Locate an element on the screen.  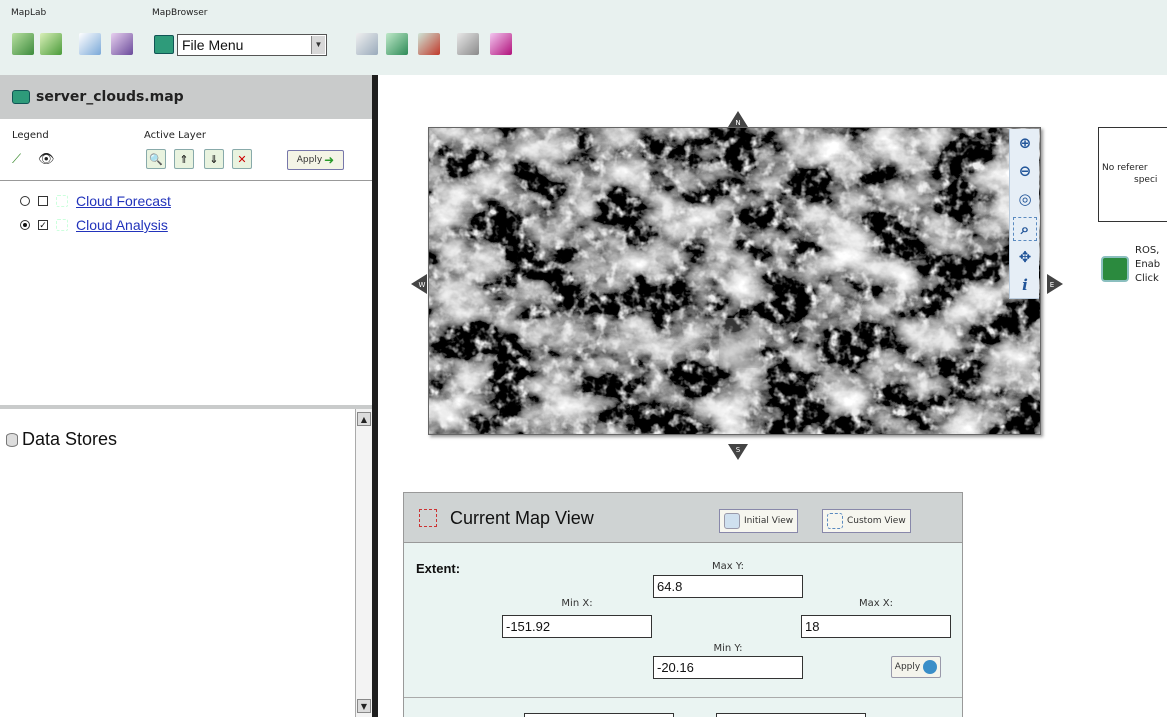
data-stores-panel: Data Stores is located at coordinates (177, 563).